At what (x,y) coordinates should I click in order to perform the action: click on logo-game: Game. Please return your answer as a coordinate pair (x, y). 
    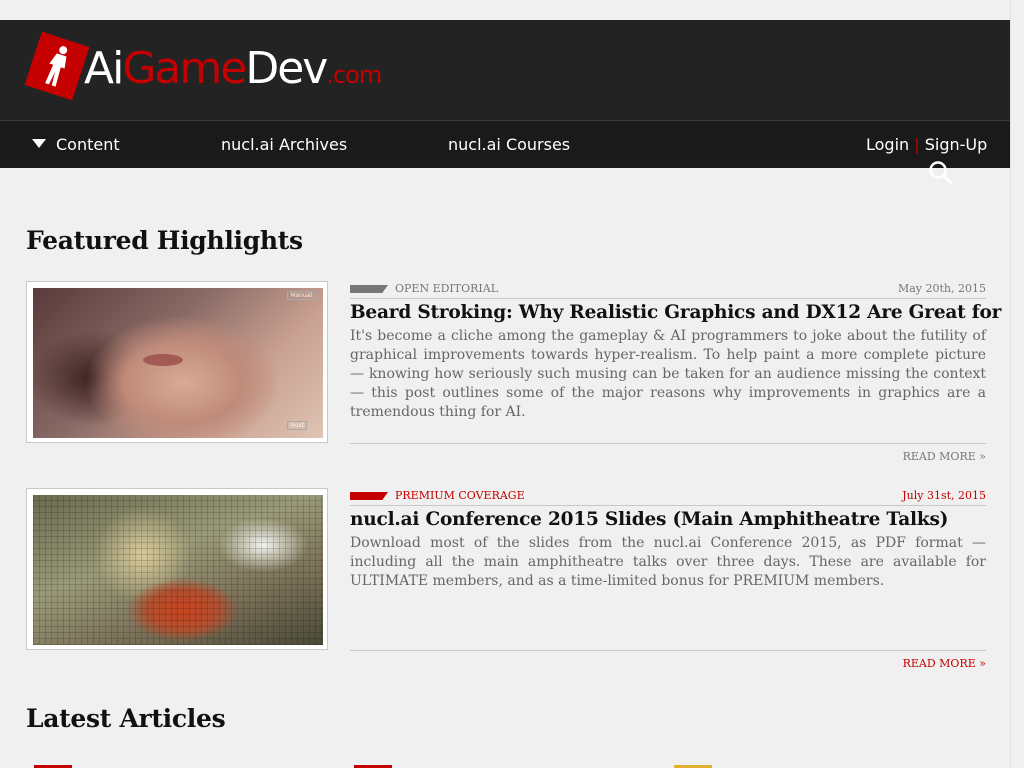
    Looking at the image, I should click on (184, 68).